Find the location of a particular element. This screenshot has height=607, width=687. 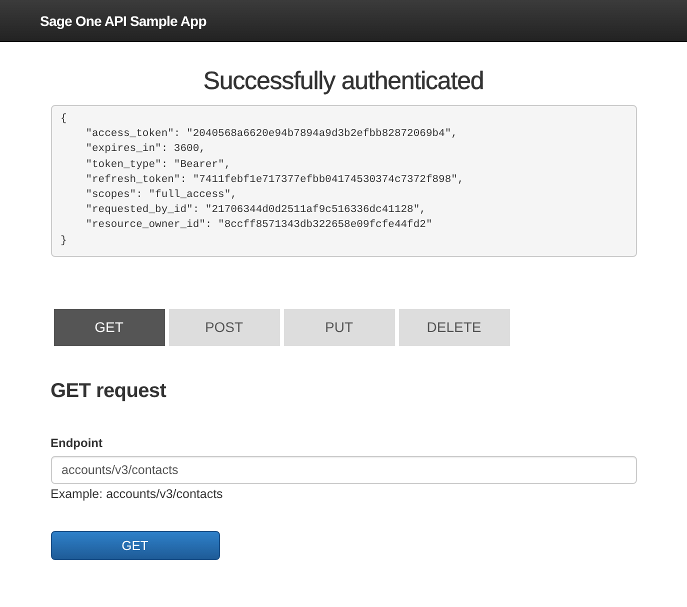

endpoint-input: accounts/v3/contacts is located at coordinates (343, 470).